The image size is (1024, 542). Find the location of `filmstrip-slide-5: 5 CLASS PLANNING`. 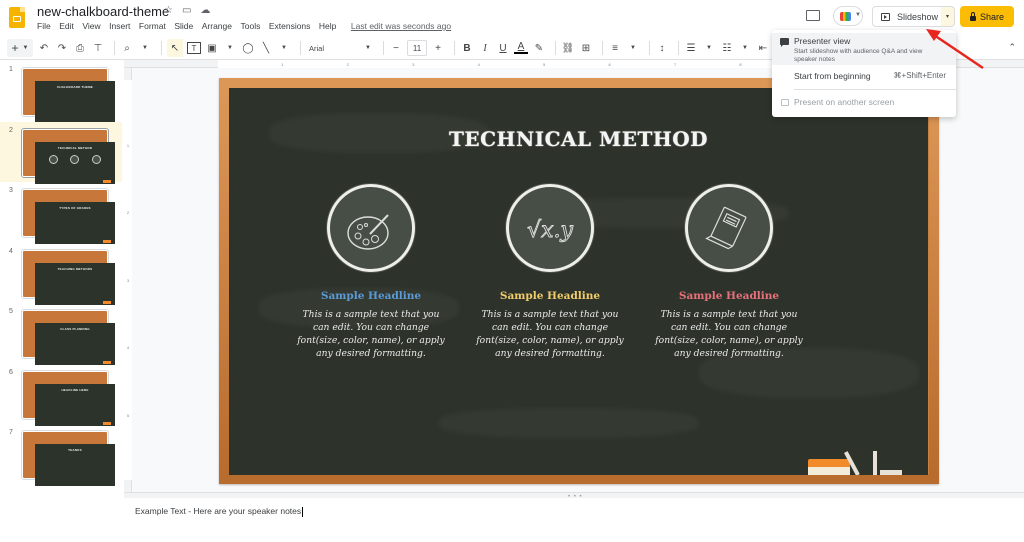

filmstrip-slide-5: 5 CLASS PLANNING is located at coordinates (61, 334).